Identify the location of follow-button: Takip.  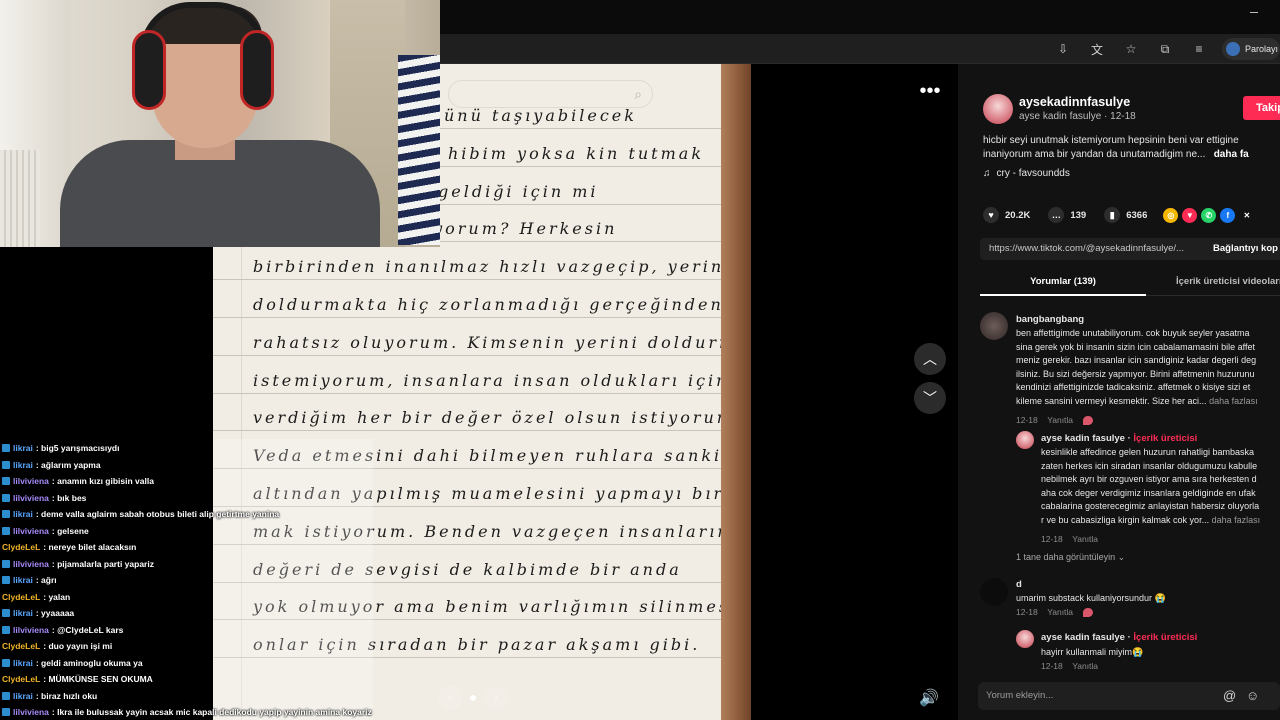
(1261, 108).